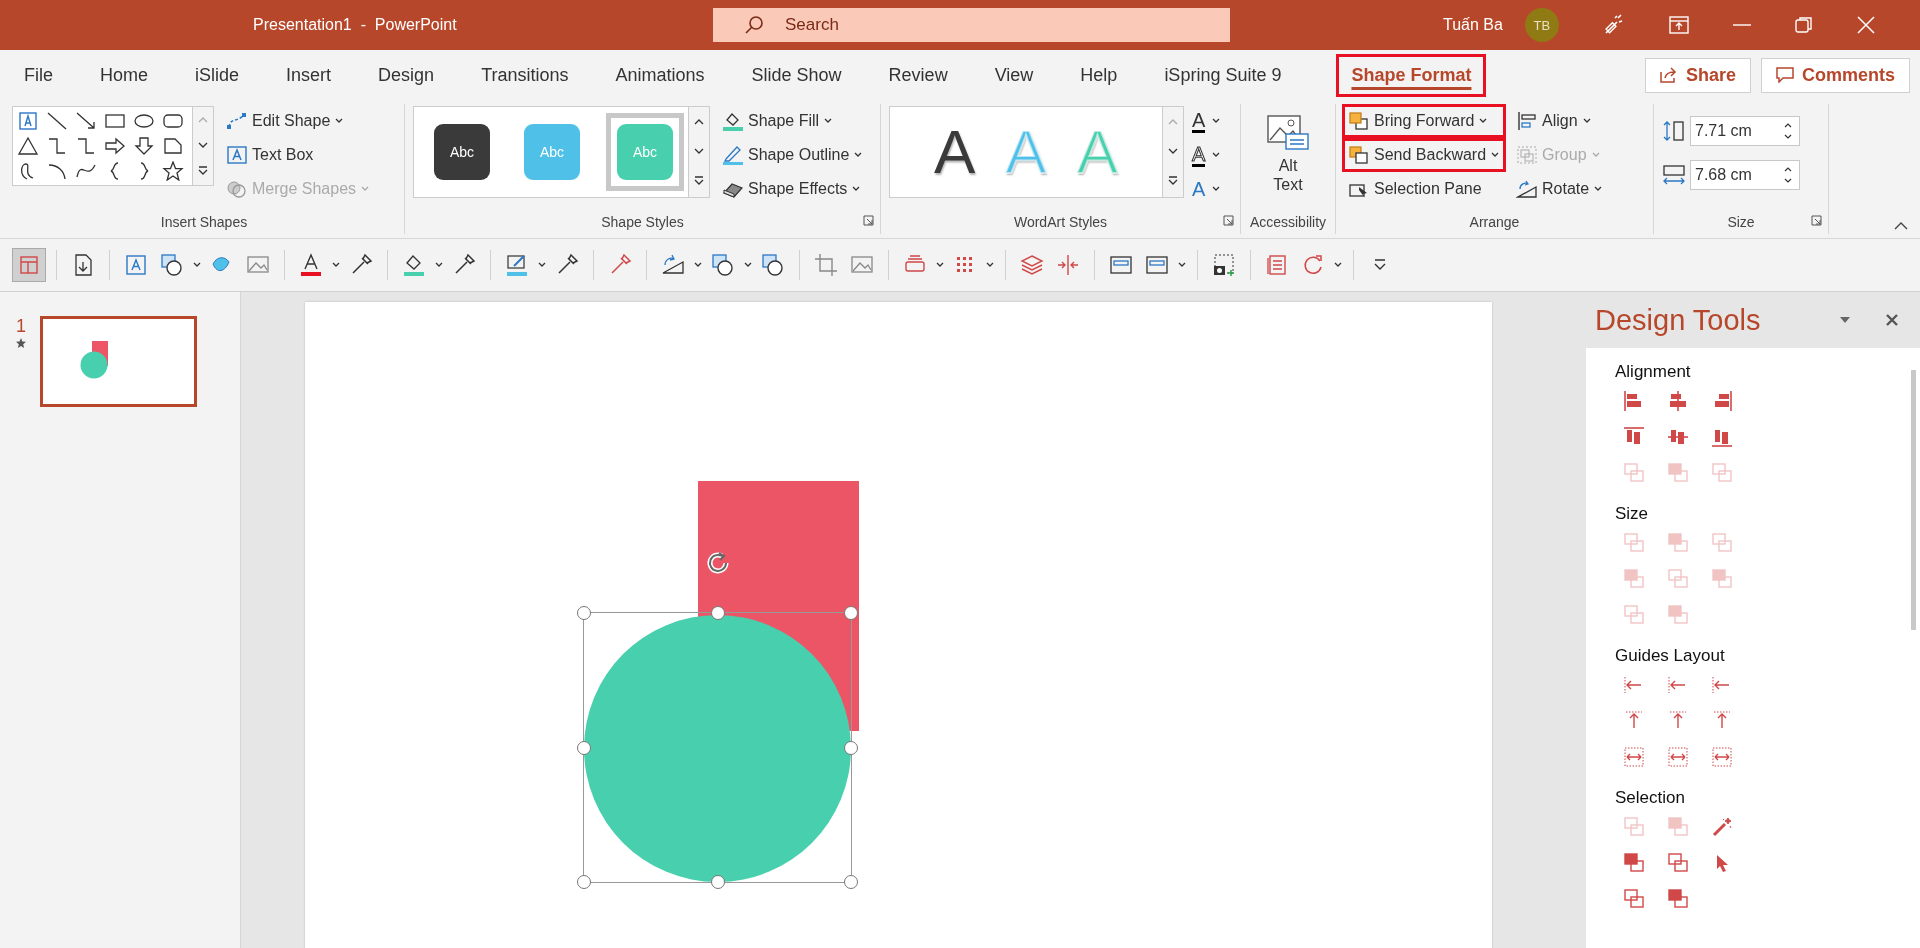  I want to click on ribbon-display-icon, so click(1678, 25).